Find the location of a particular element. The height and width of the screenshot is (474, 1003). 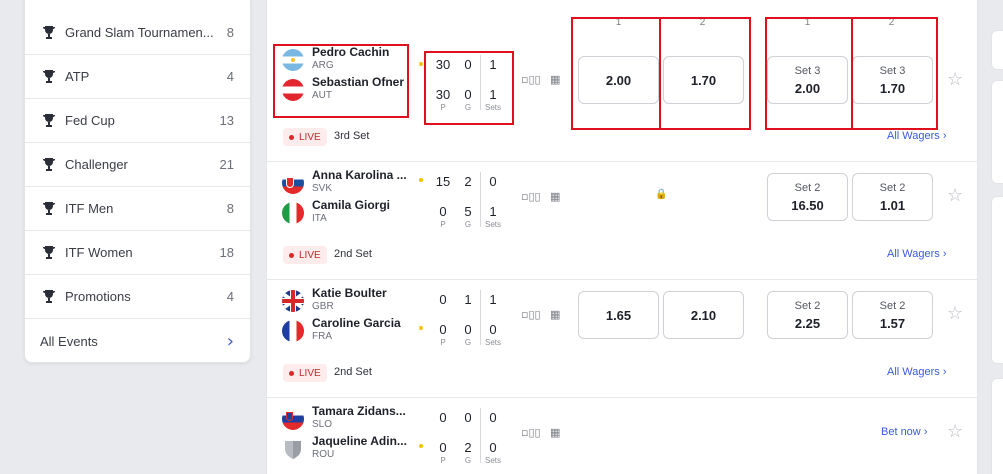

sidebar-item-label: Promotions is located at coordinates (98, 296).